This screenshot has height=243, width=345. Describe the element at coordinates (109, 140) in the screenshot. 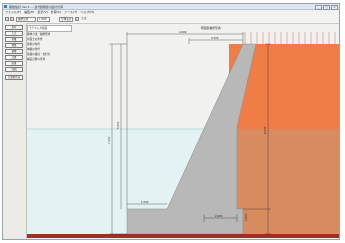

I see `dim-left-total: 7.000` at that location.